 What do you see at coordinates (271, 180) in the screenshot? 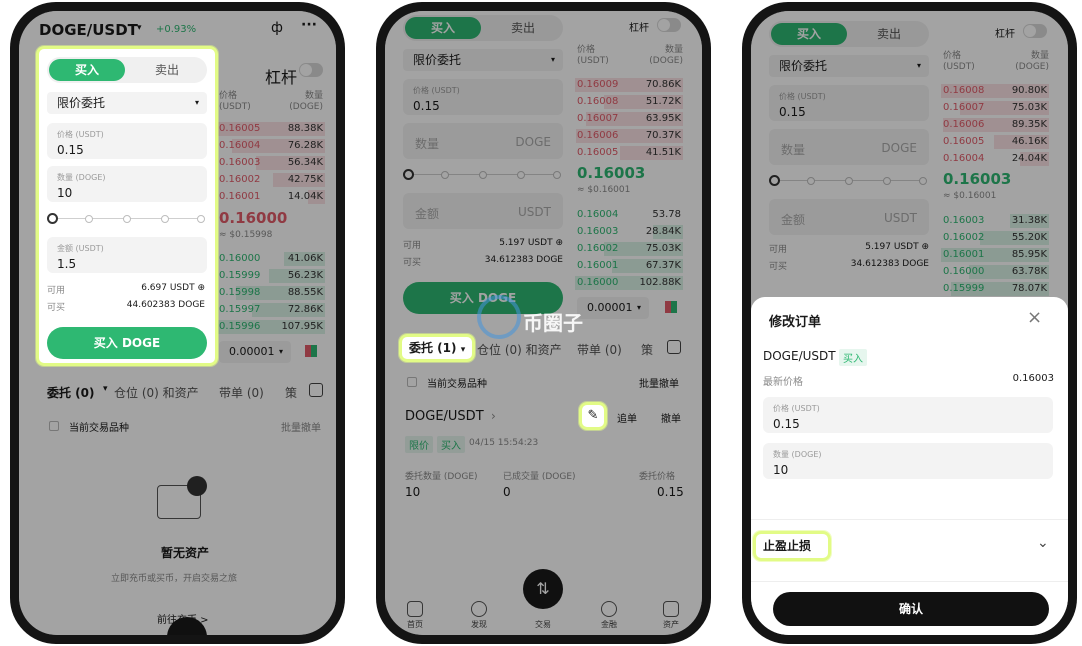
I see `ask-row: 0.16002 42.75K` at bounding box center [271, 180].